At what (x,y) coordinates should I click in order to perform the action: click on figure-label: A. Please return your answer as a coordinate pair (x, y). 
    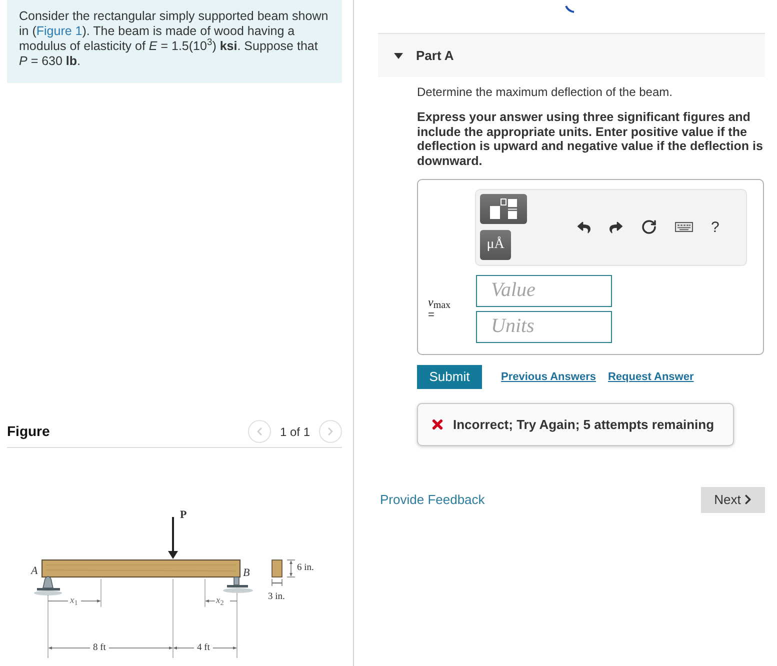
    Looking at the image, I should click on (34, 571).